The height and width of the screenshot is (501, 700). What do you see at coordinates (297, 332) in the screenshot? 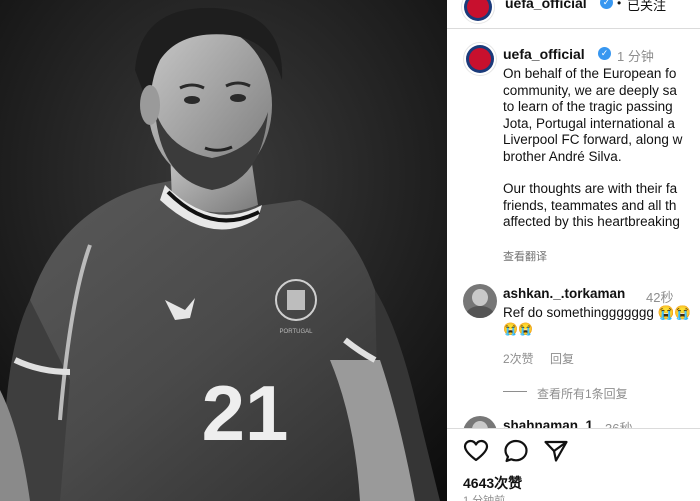
I see `crest-text: PORTUGAL` at bounding box center [297, 332].